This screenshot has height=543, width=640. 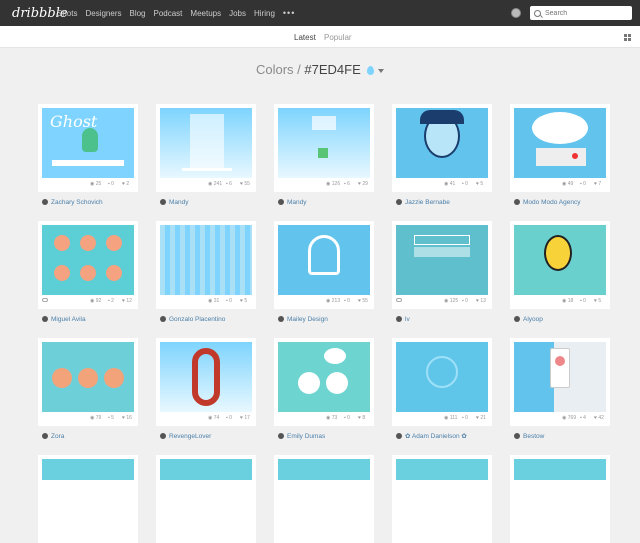 I want to click on shot-author: Bestow, so click(x=529, y=436).